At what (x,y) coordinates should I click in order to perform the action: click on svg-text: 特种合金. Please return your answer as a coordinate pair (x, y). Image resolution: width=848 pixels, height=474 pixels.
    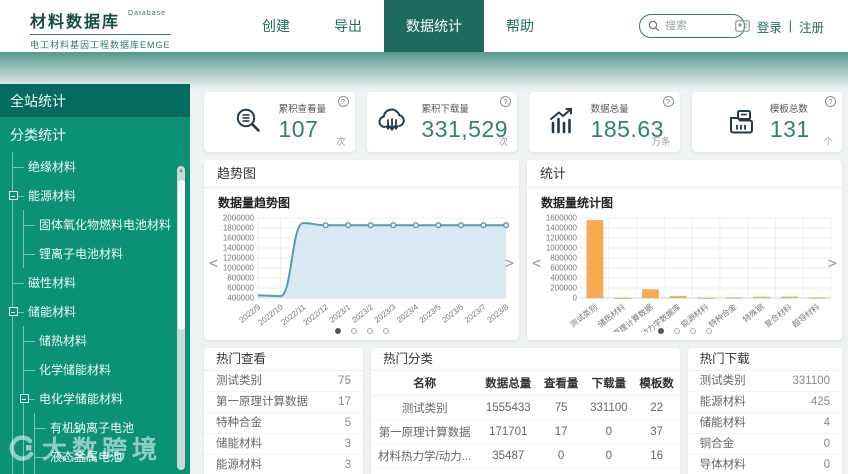
    Looking at the image, I should click on (722, 316).